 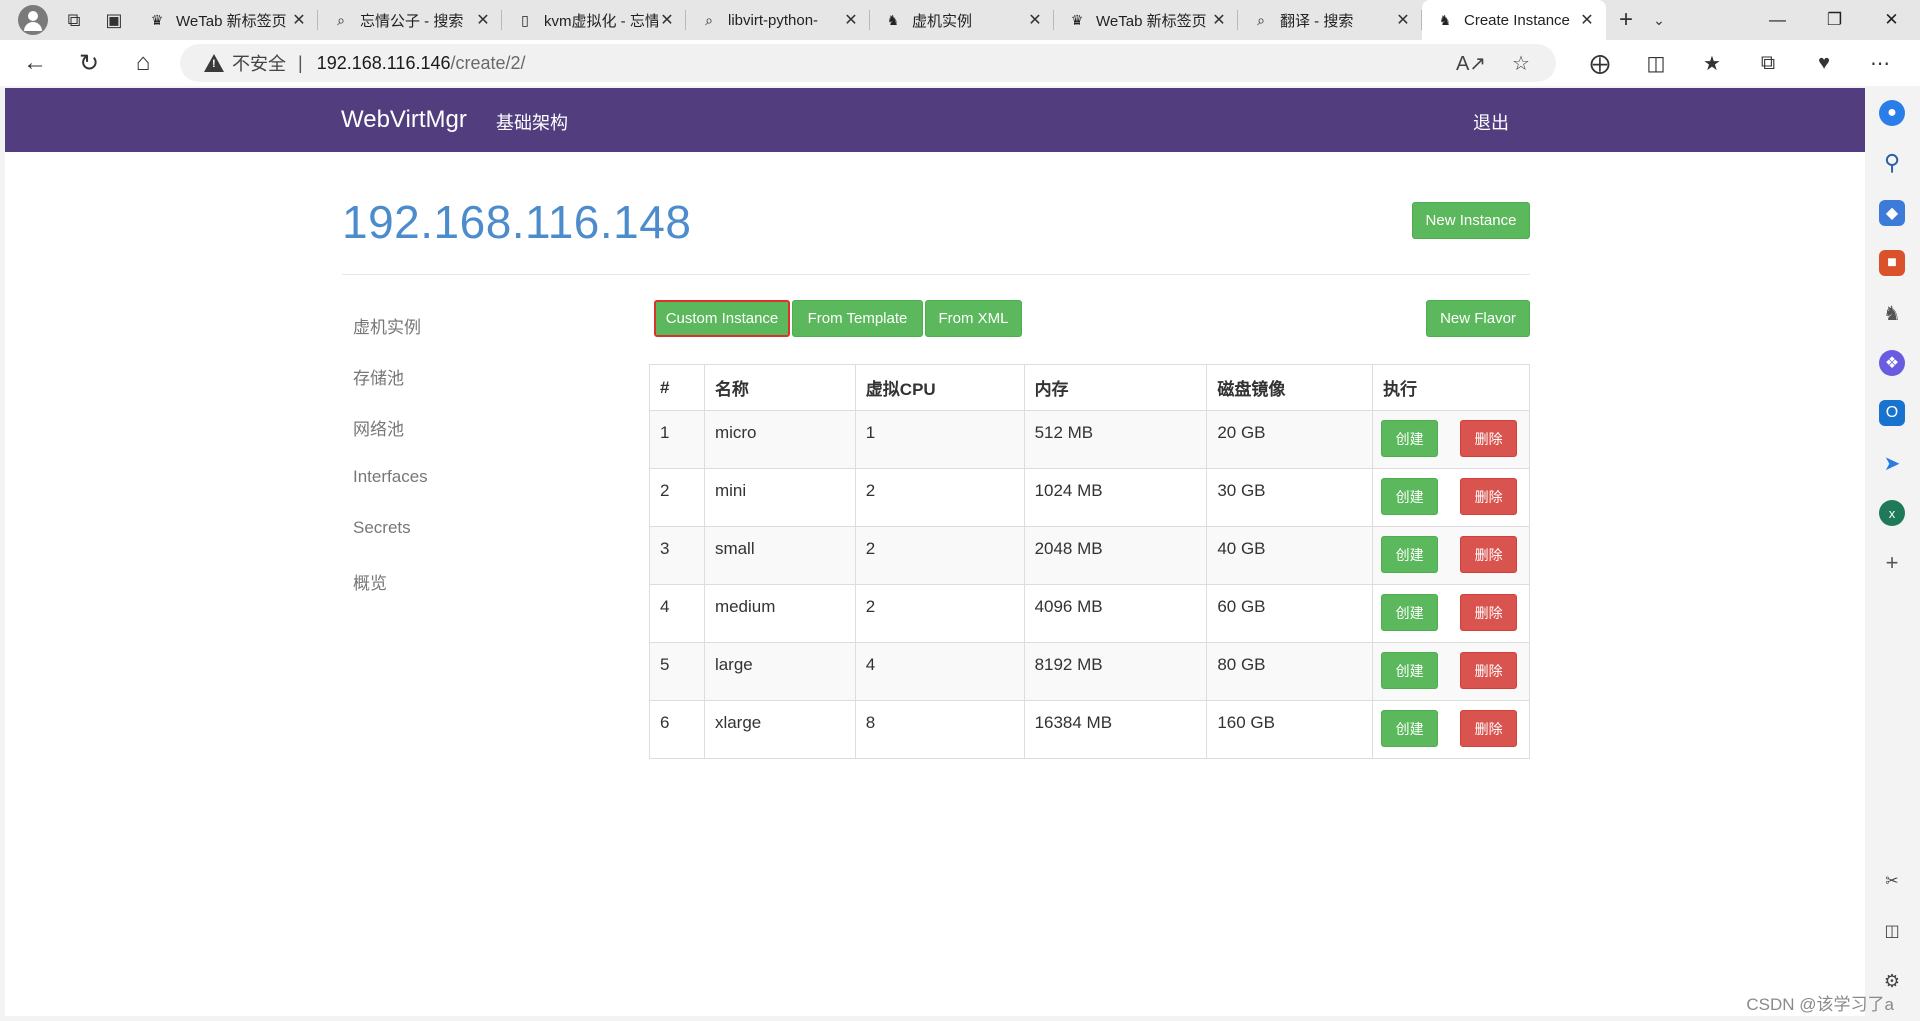 I want to click on cell-name: xlarge, so click(x=779, y=729).